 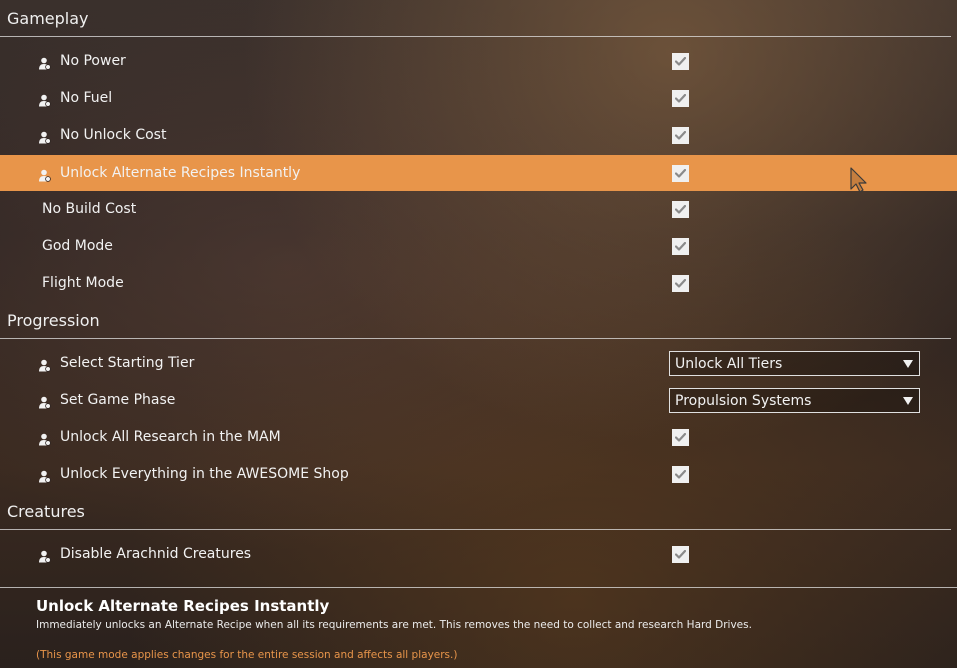 I want to click on setting-label: God Mode, so click(x=77, y=246).